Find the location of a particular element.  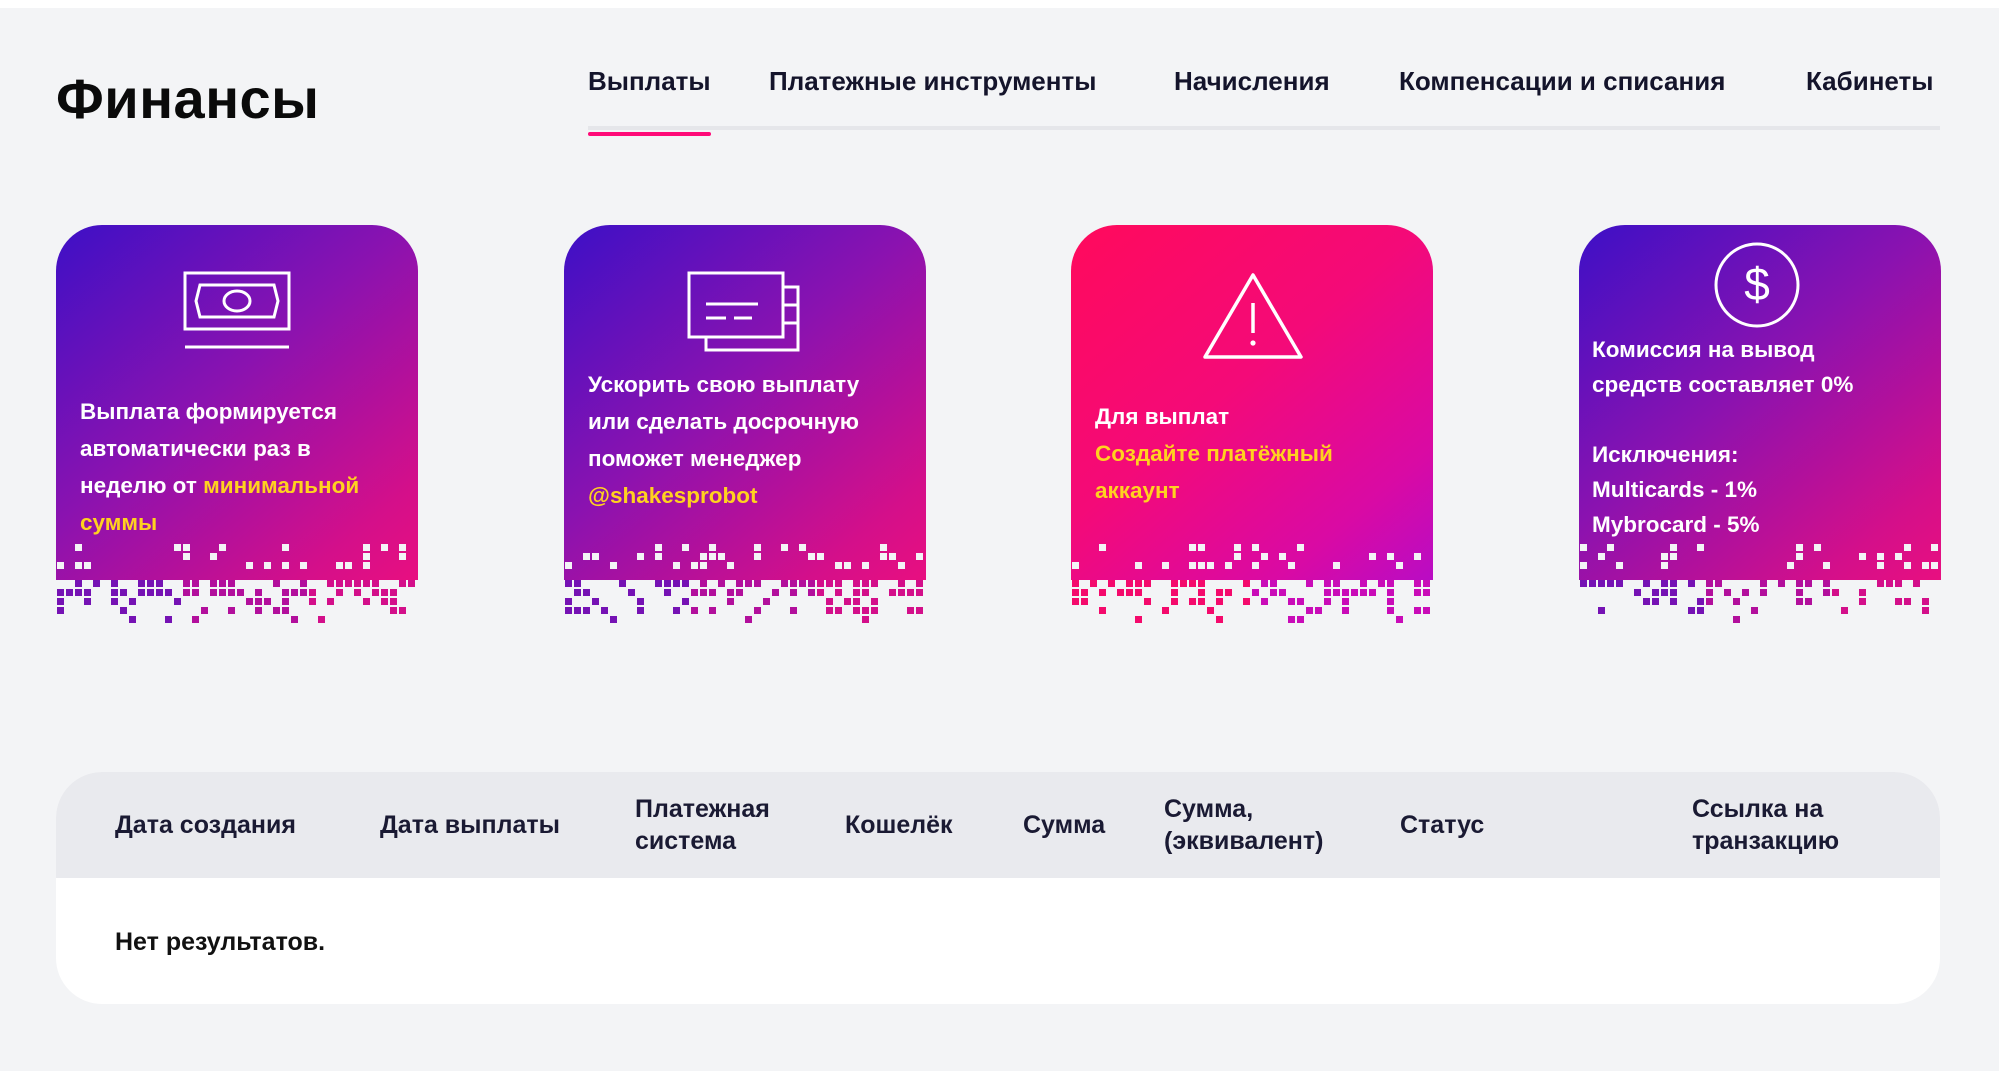

column-header-wallet: Кошелёк is located at coordinates (899, 825).